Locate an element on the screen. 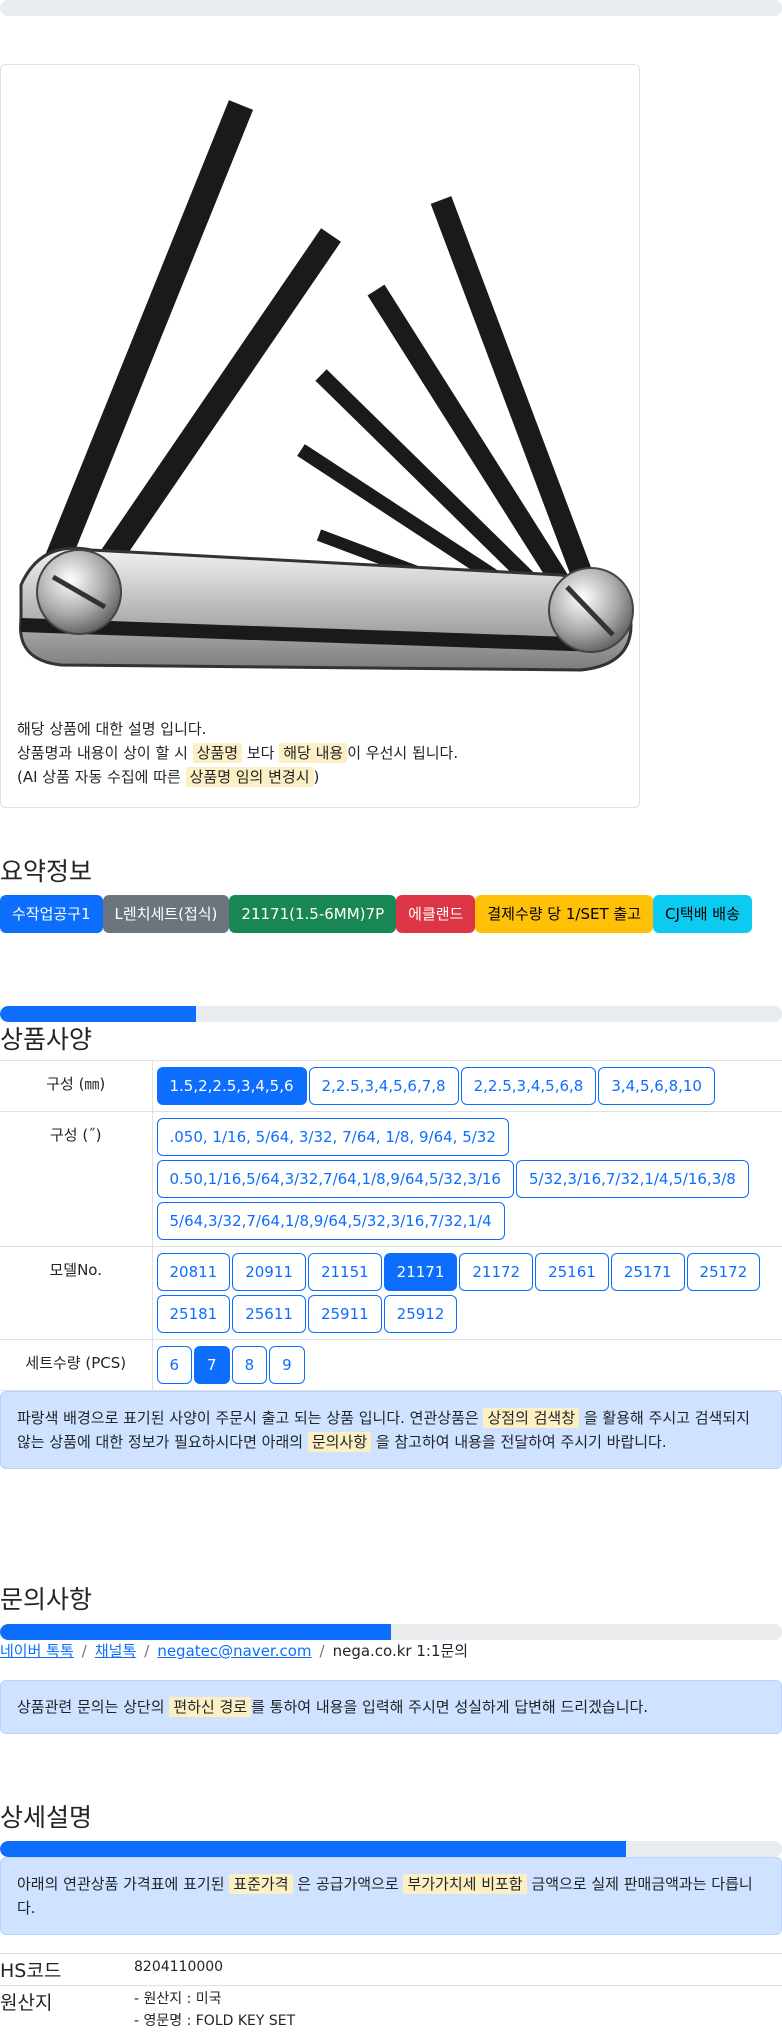  spec-option-button: 20811 is located at coordinates (193, 1272).